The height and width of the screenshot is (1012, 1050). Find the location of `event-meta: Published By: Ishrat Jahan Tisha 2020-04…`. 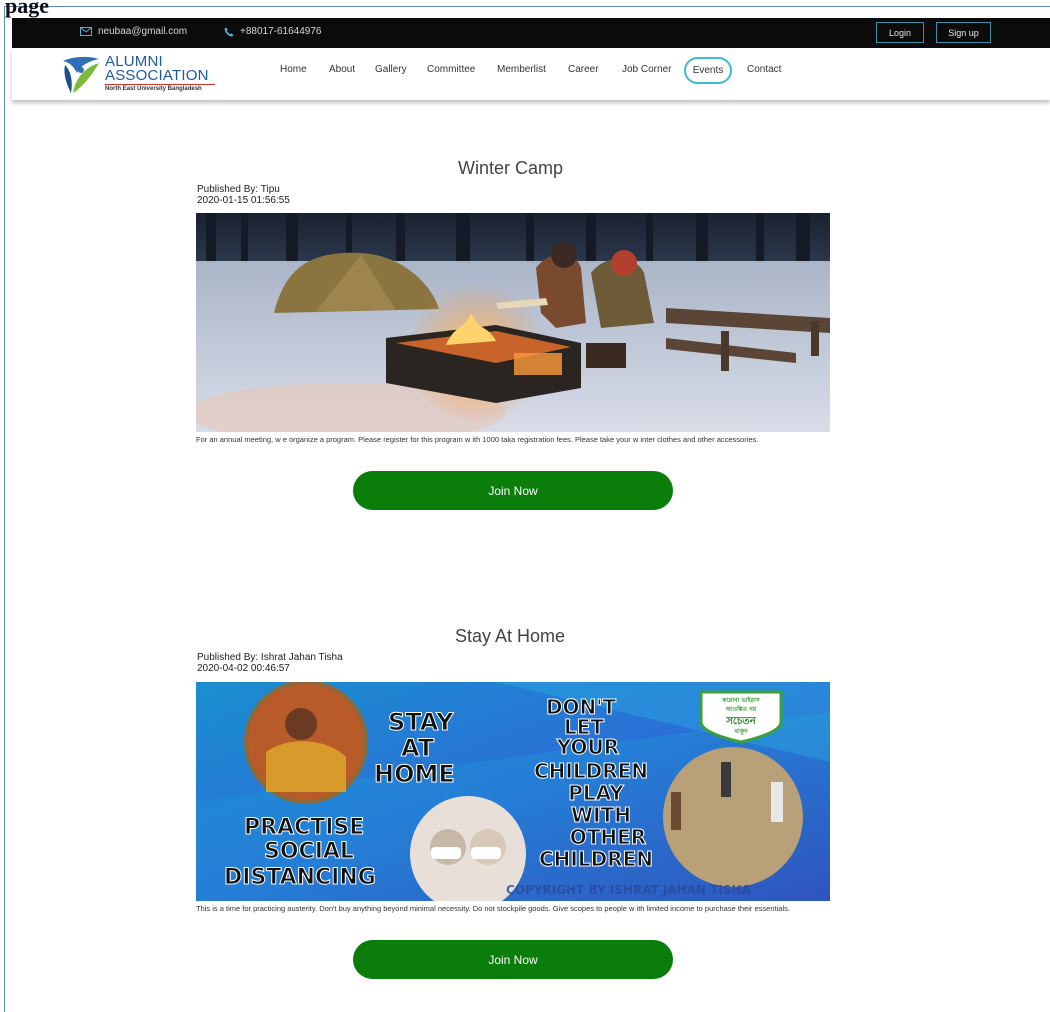

event-meta: Published By: Ishrat Jahan Tisha 2020-04… is located at coordinates (270, 663).